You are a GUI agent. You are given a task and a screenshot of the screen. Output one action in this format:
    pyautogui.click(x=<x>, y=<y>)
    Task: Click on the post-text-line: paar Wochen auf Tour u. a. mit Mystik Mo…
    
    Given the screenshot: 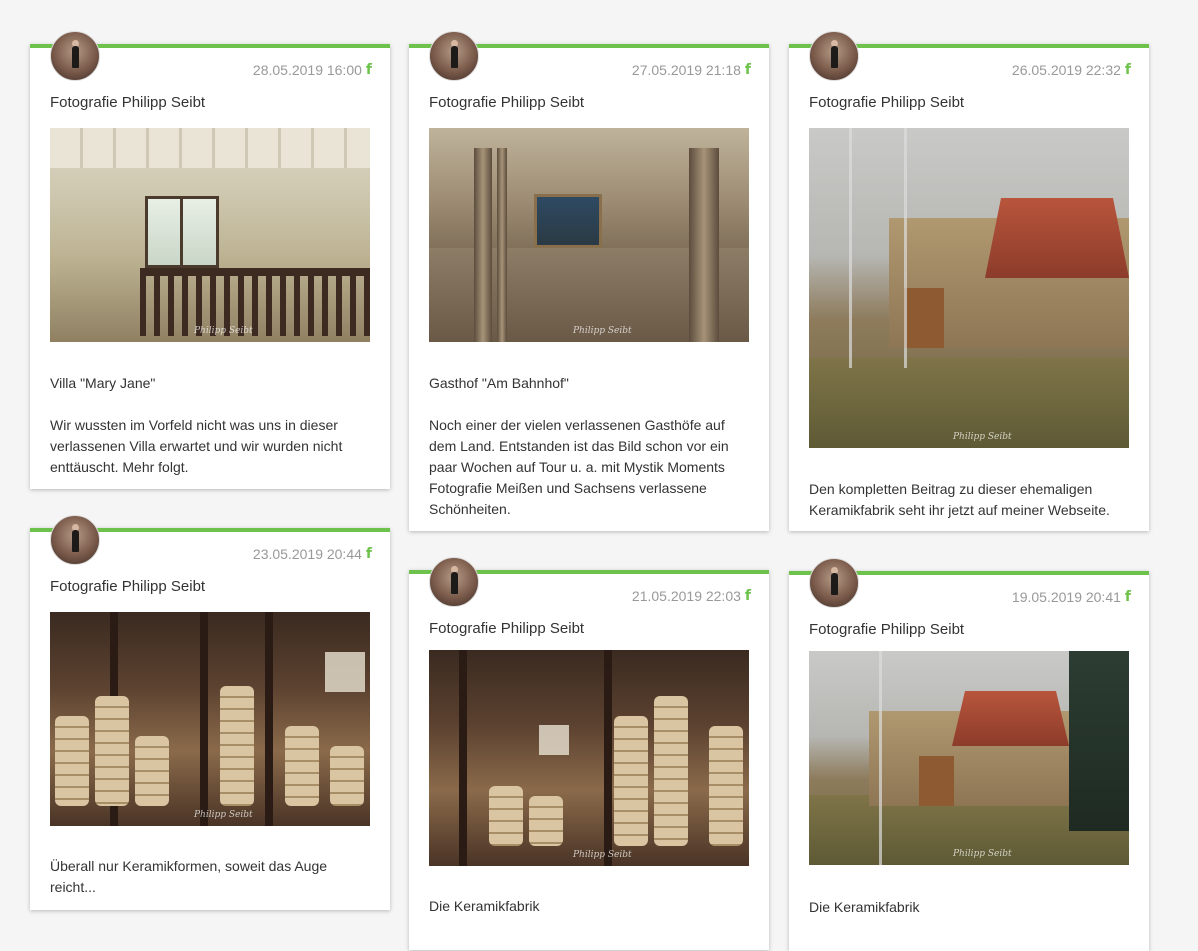 What is the action you would take?
    pyautogui.click(x=577, y=467)
    